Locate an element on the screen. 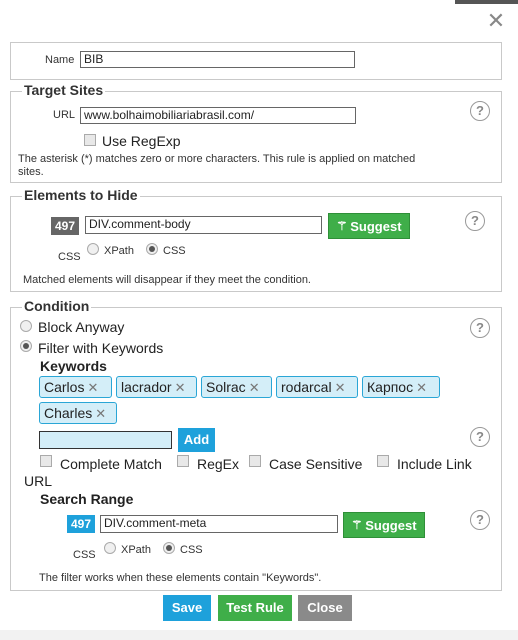 The image size is (518, 640). hide-suggest-button: ⚚ Suggest is located at coordinates (369, 226).